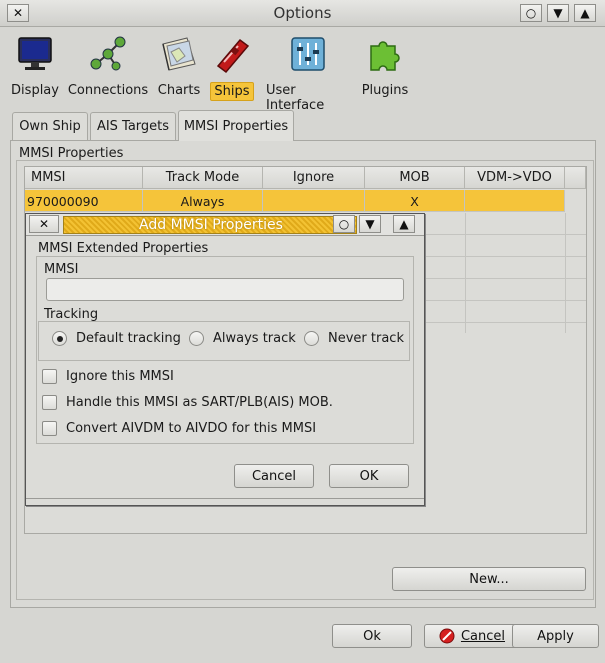 Image resolution: width=605 pixels, height=663 pixels. I want to click on toolbar-connections: Connections, so click(108, 65).